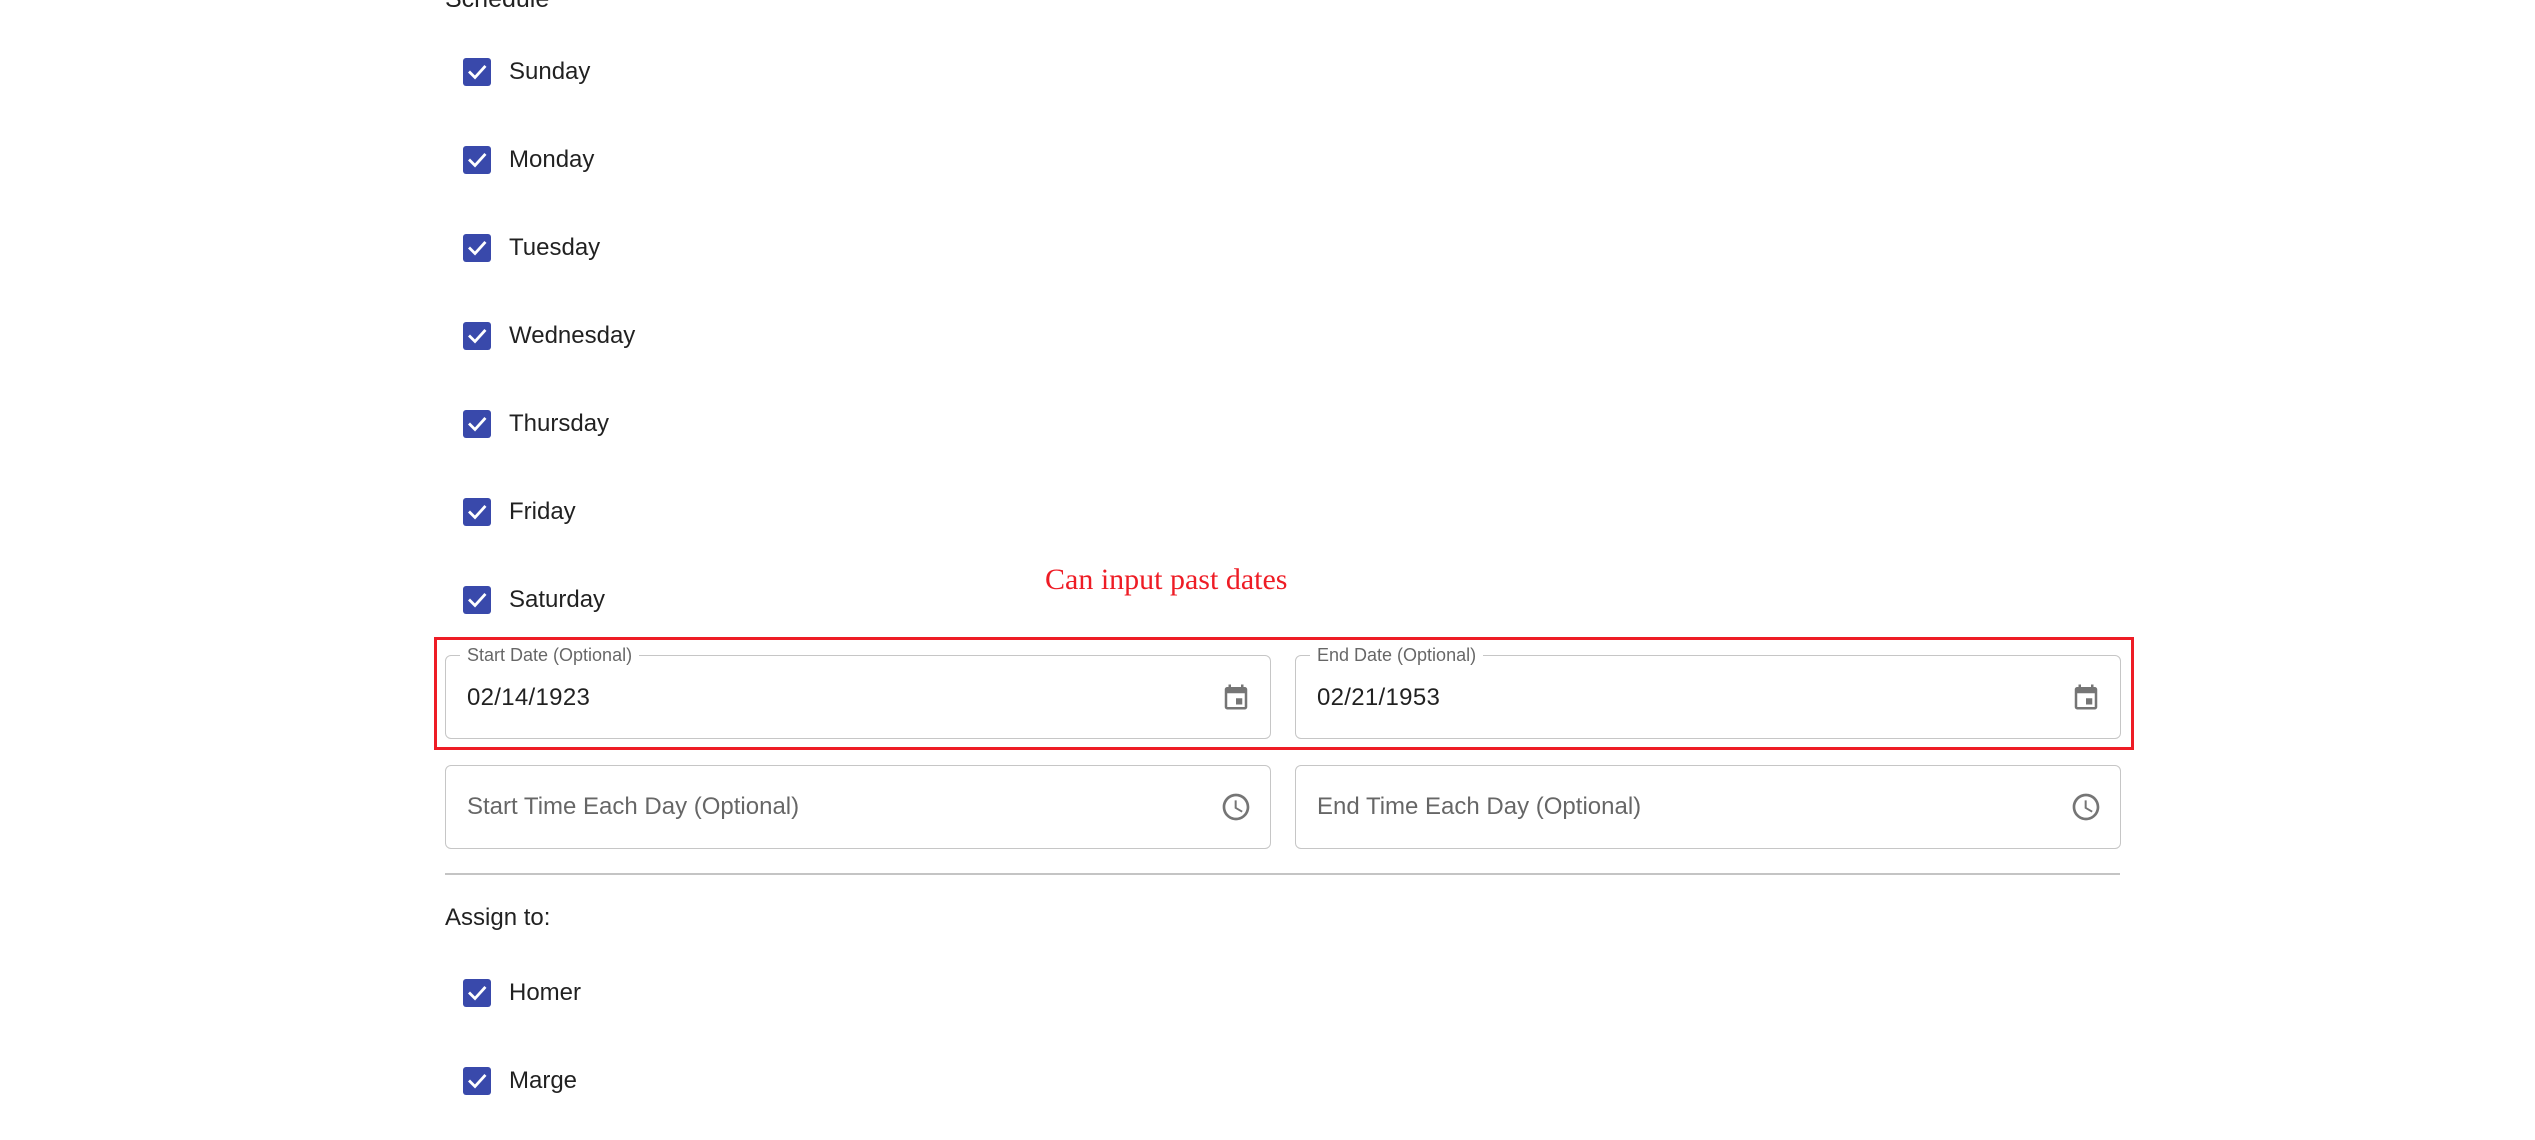  I want to click on checkbox-row-homer: Homer, so click(522, 993).